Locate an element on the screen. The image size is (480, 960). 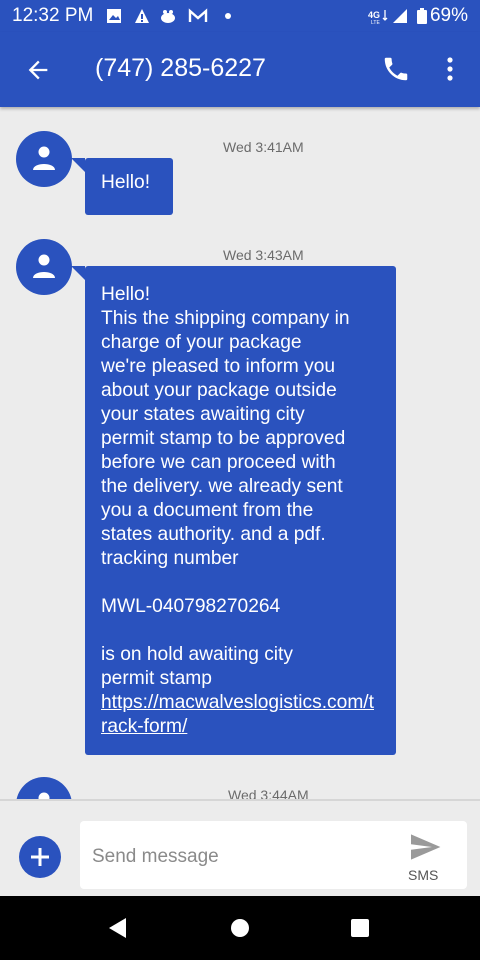
system-nav-bar is located at coordinates (240, 928).